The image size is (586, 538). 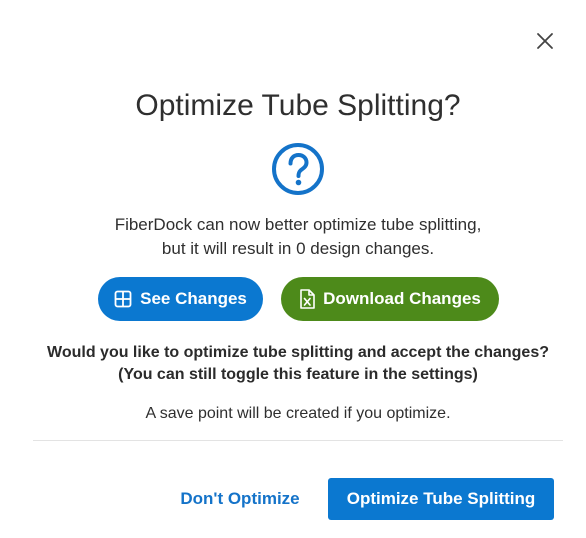 What do you see at coordinates (298, 248) in the screenshot?
I see `description-line-2: but it will result in 0 design changes.` at bounding box center [298, 248].